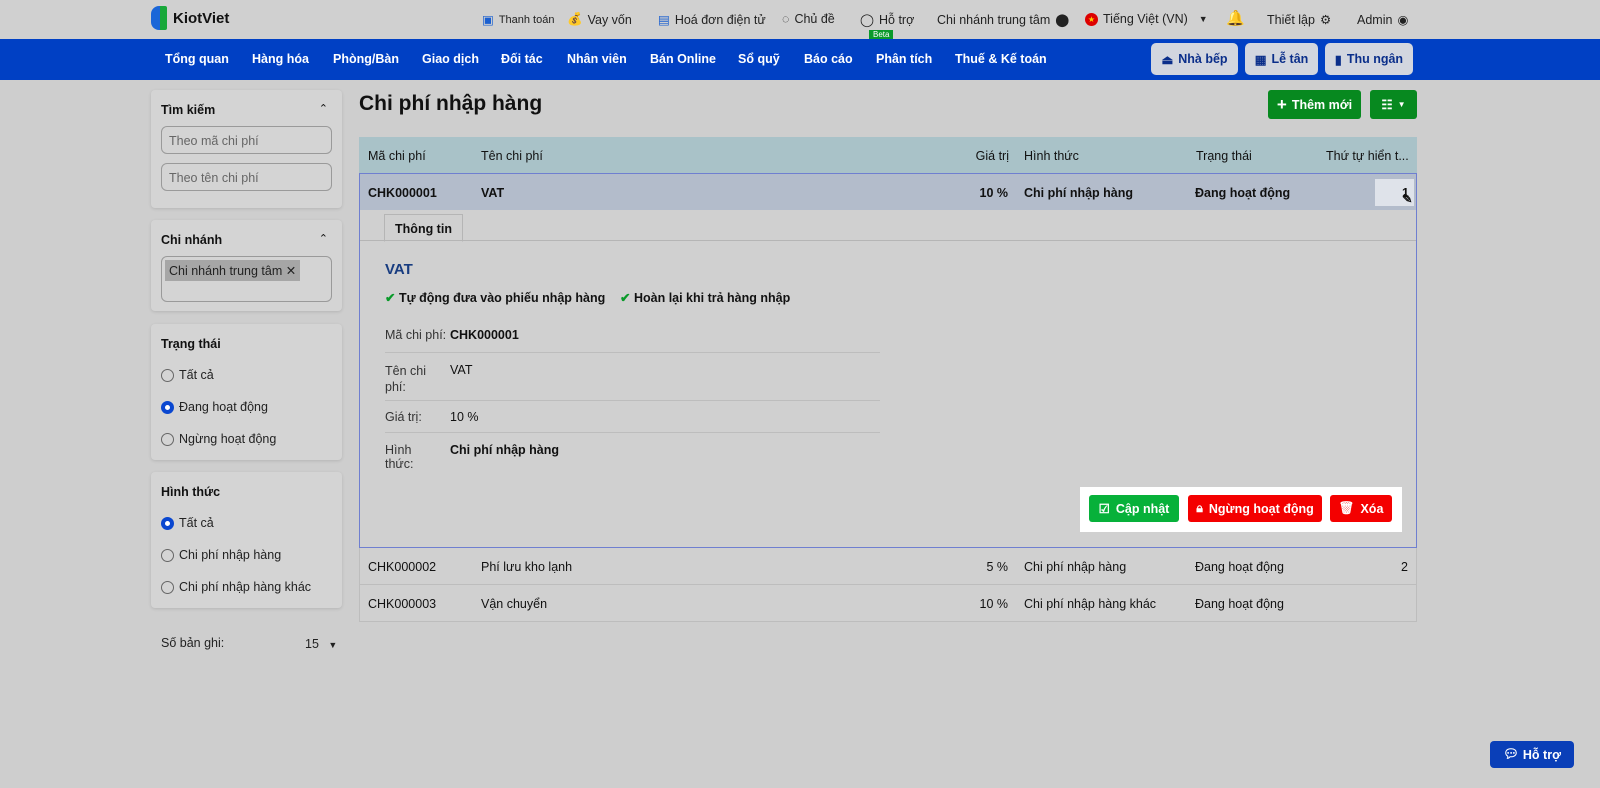  Describe the element at coordinates (1338, 59) in the screenshot. I see `document-icon: ▮` at that location.